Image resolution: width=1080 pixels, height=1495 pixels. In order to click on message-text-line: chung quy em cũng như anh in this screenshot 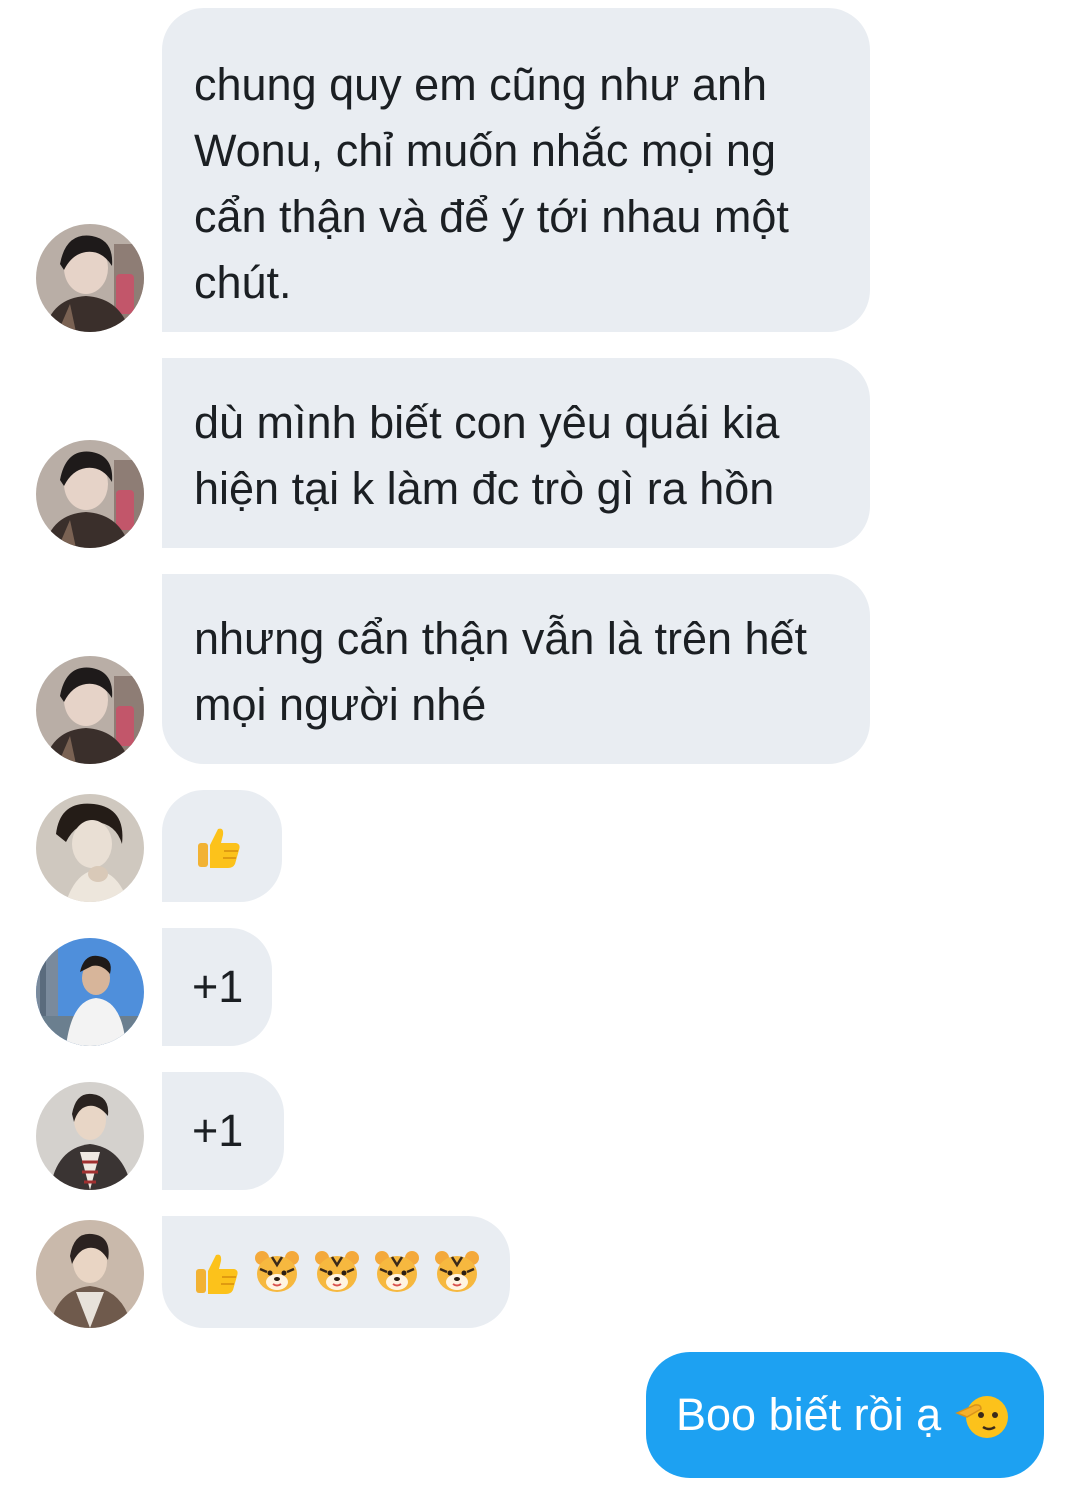, I will do `click(481, 84)`.